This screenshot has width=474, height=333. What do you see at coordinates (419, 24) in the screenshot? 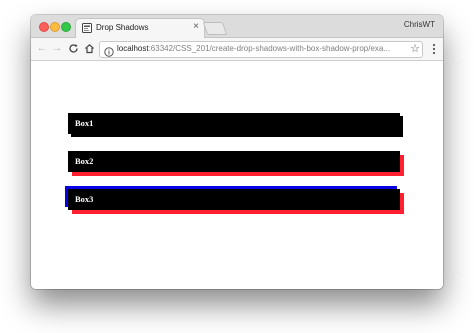
I see `profile-name: ChrisWT` at bounding box center [419, 24].